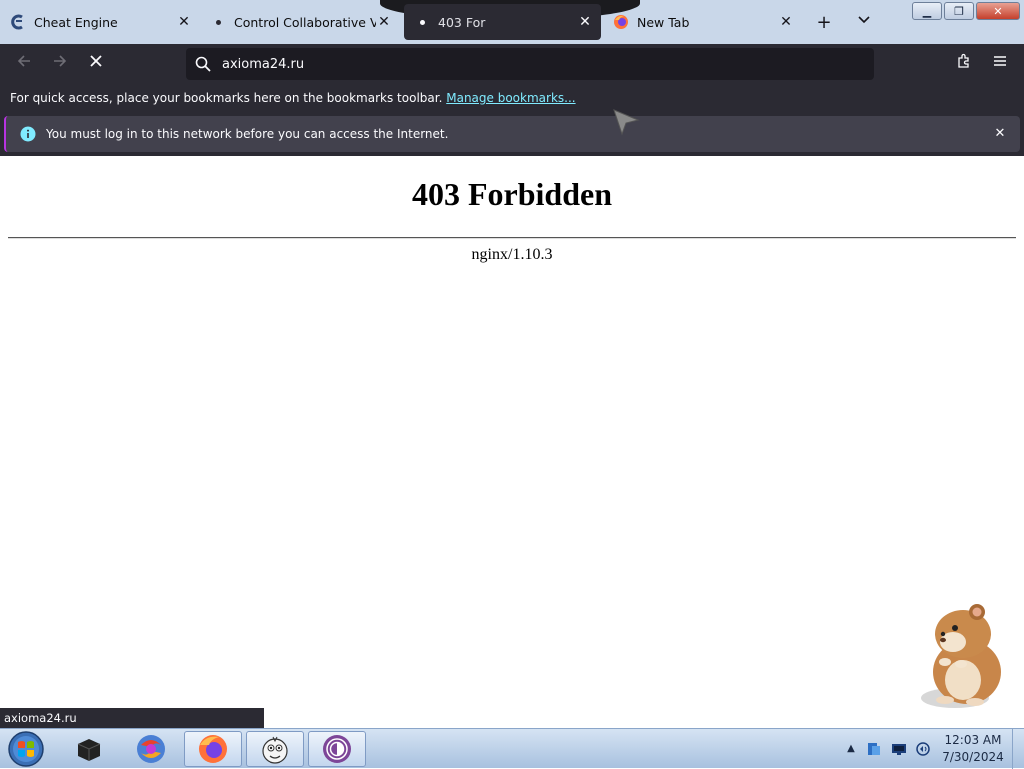 Image resolution: width=1024 pixels, height=769 pixels. What do you see at coordinates (28, 134) in the screenshot?
I see `info-icon` at bounding box center [28, 134].